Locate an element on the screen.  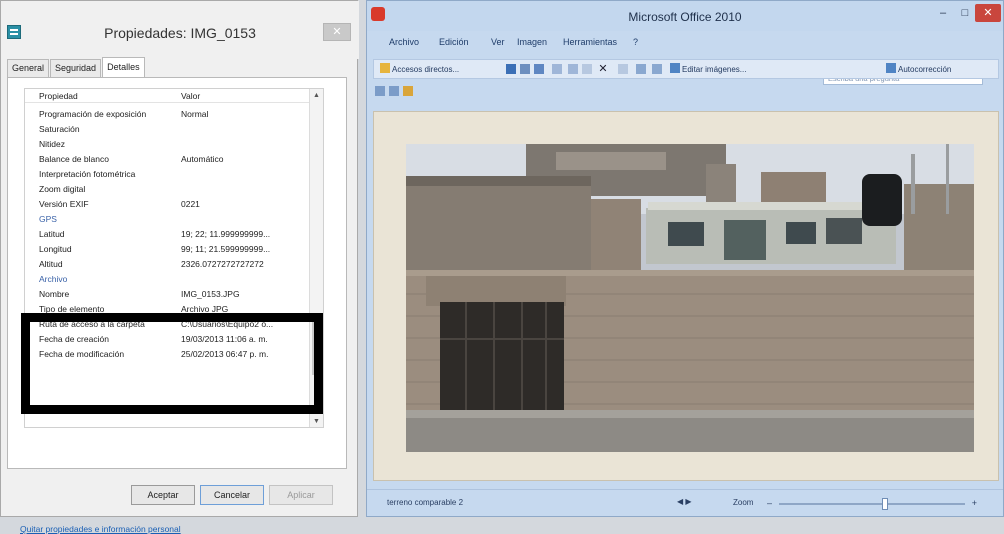
shortcuts-icon is located at coordinates (385, 68).